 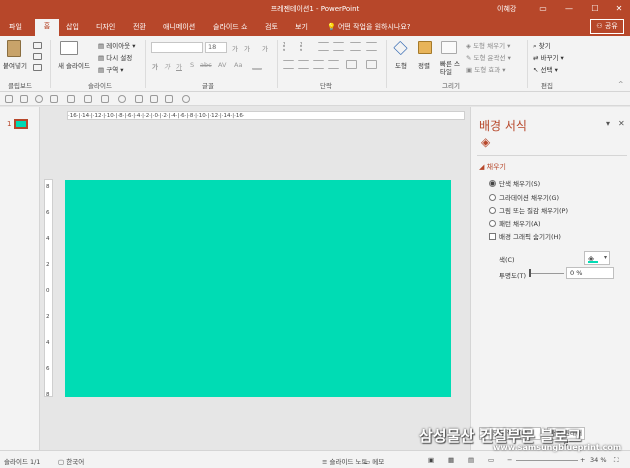 I want to click on user-name: 이혜강, so click(x=506, y=9).